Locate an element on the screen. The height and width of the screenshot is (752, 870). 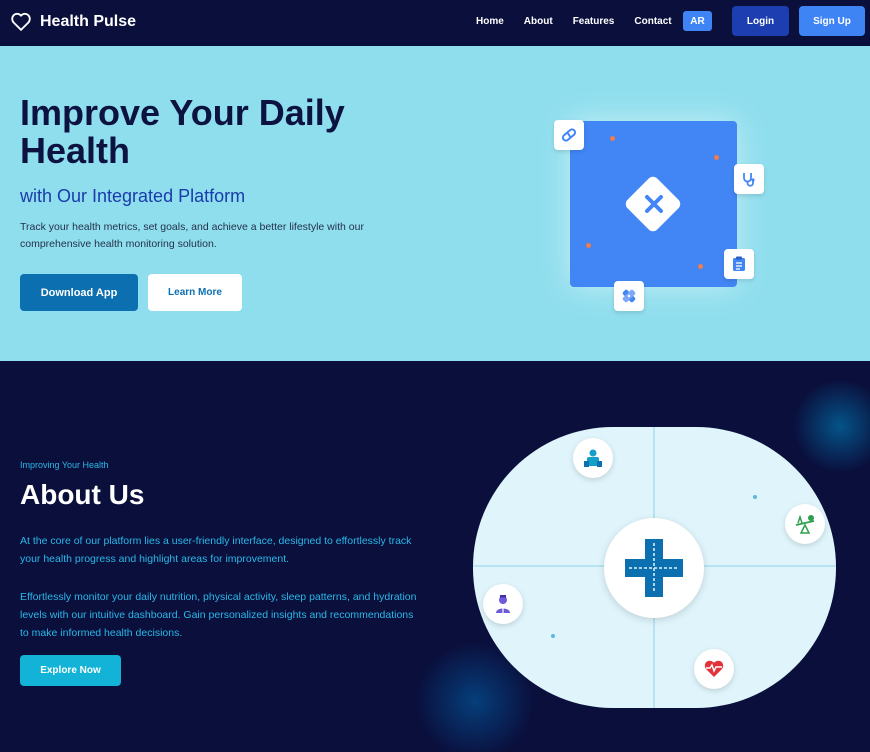
nav-links: Home About Features Contact is located at coordinates (584, 21).